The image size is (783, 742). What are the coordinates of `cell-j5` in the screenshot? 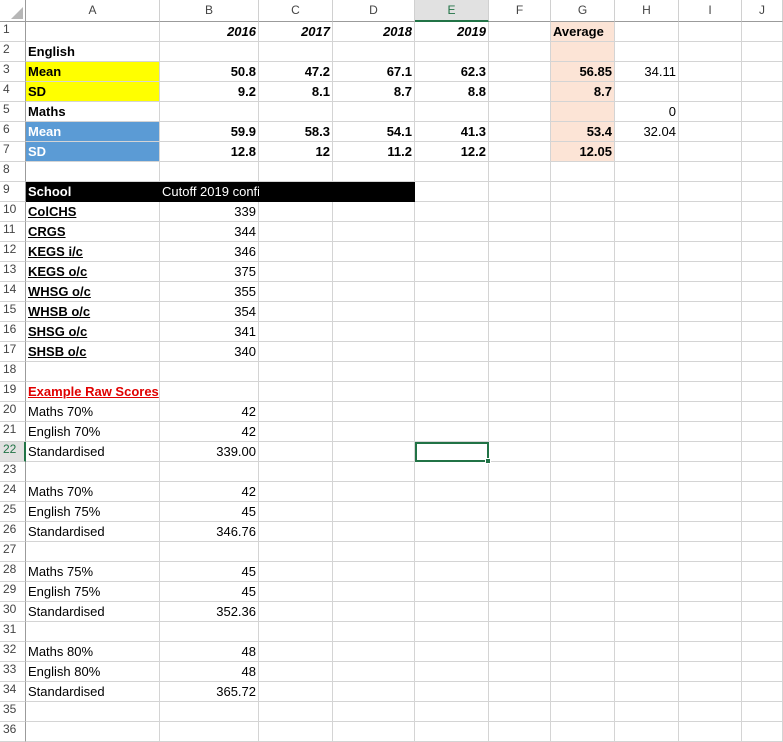 It's located at (762, 112).